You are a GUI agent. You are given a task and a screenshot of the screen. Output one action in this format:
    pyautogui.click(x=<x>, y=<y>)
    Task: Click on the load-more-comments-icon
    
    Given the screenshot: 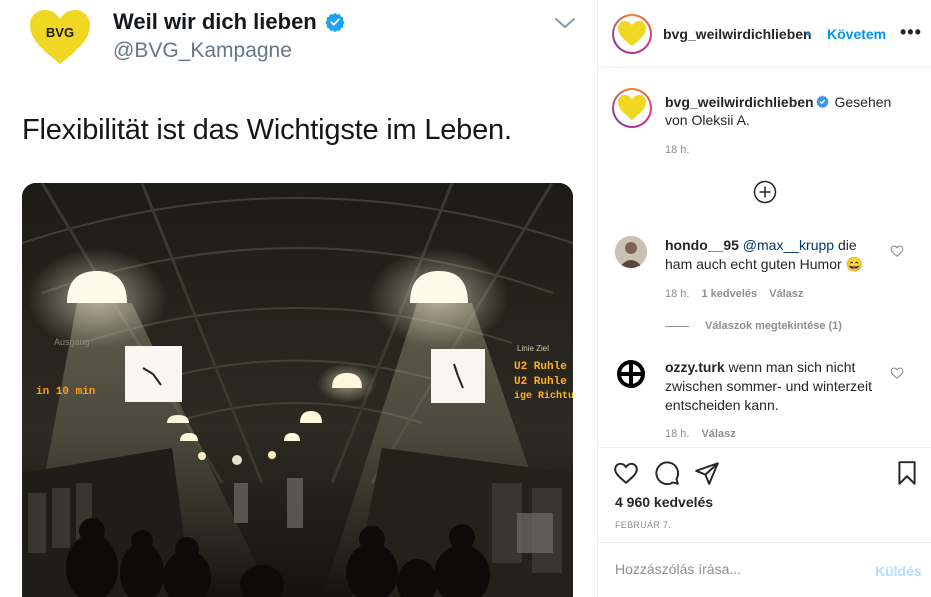 What is the action you would take?
    pyautogui.click(x=765, y=192)
    